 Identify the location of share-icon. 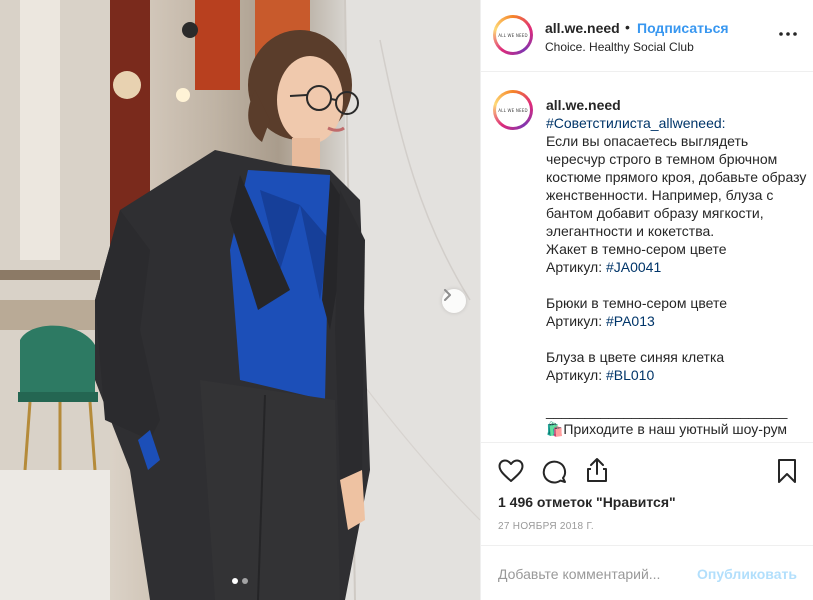
(597, 470).